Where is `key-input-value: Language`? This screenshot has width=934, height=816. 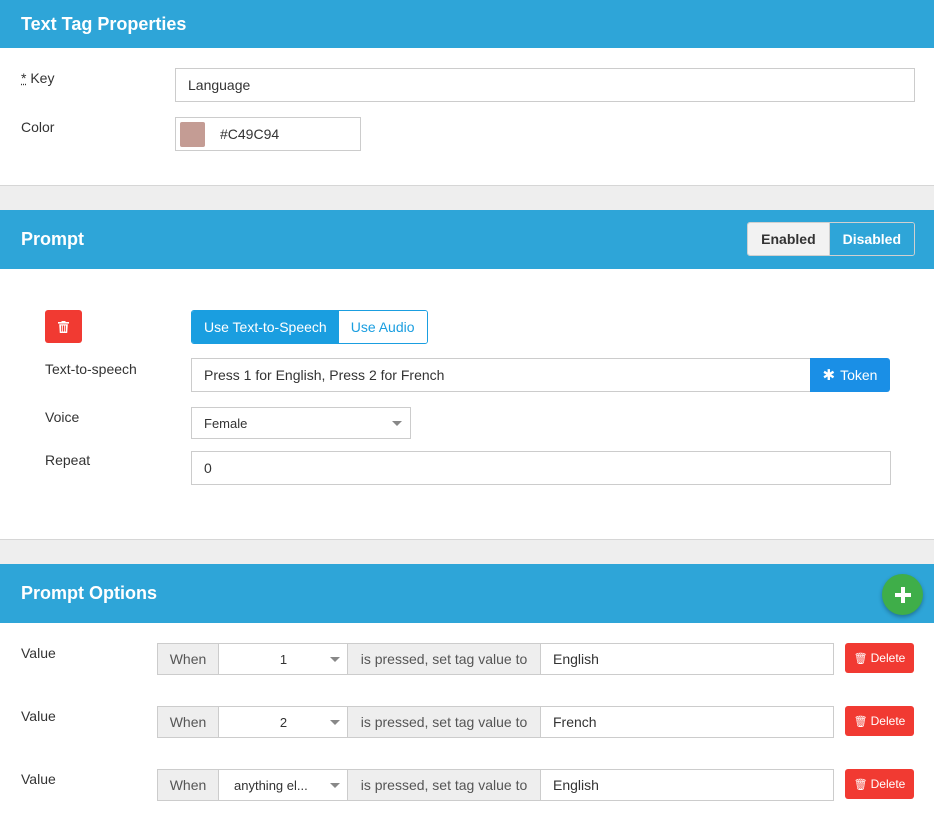 key-input-value: Language is located at coordinates (219, 85).